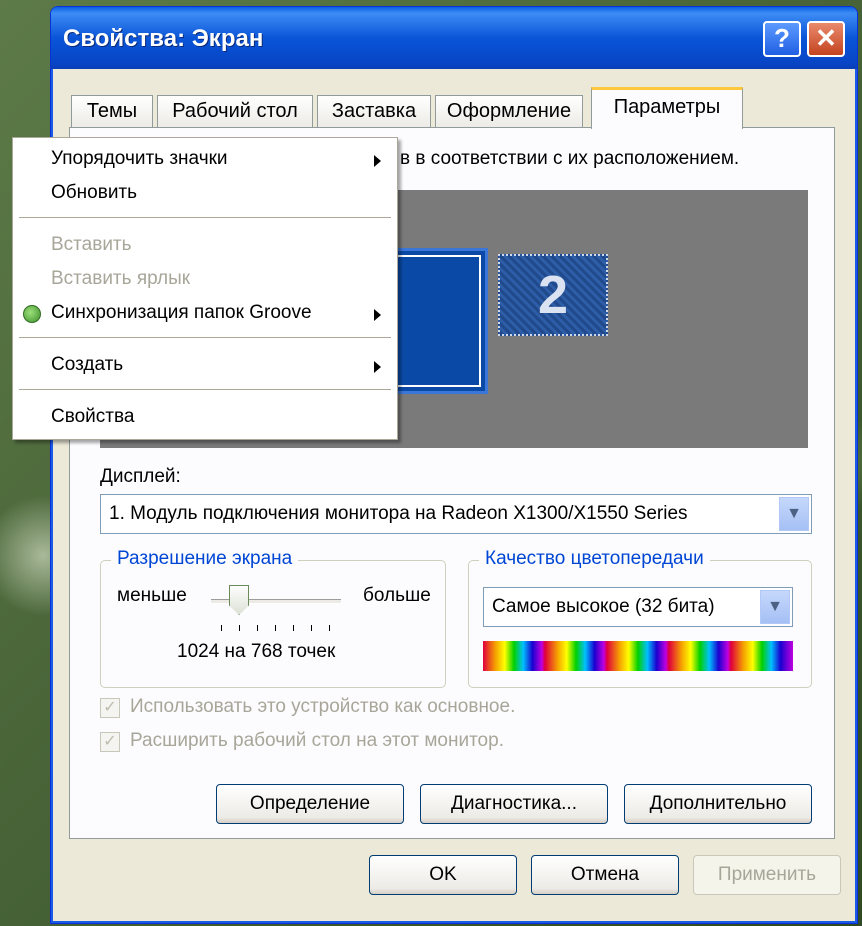 Image resolution: width=862 pixels, height=926 pixels. Describe the element at coordinates (32, 314) in the screenshot. I see `groove-icon` at that location.